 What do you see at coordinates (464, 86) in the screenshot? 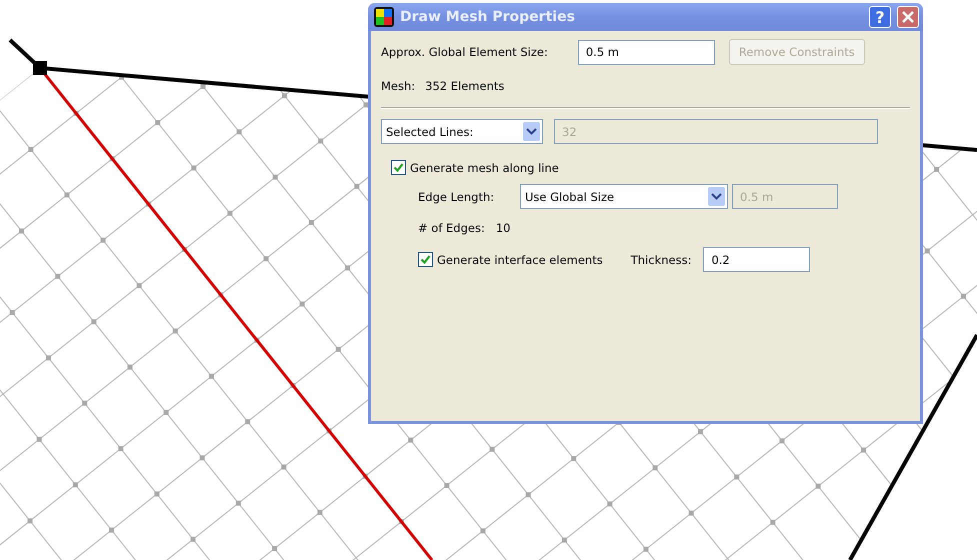
I see `mesh-element-count: 352 Elements` at bounding box center [464, 86].